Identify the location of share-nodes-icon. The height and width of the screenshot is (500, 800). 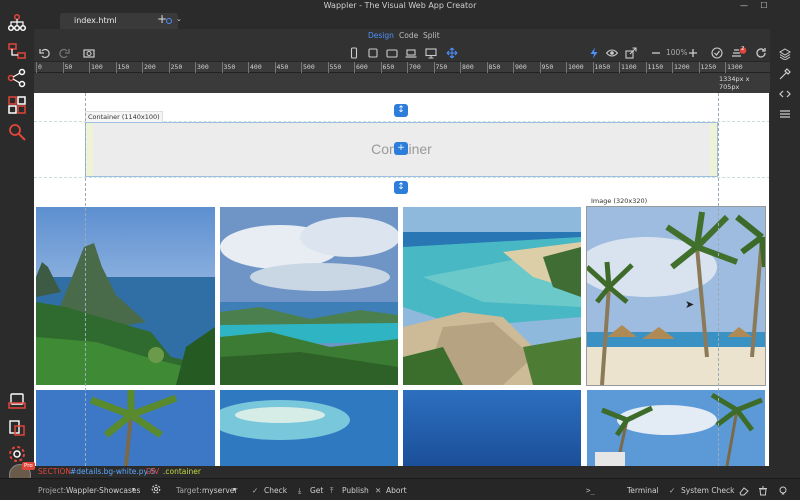
(17, 78).